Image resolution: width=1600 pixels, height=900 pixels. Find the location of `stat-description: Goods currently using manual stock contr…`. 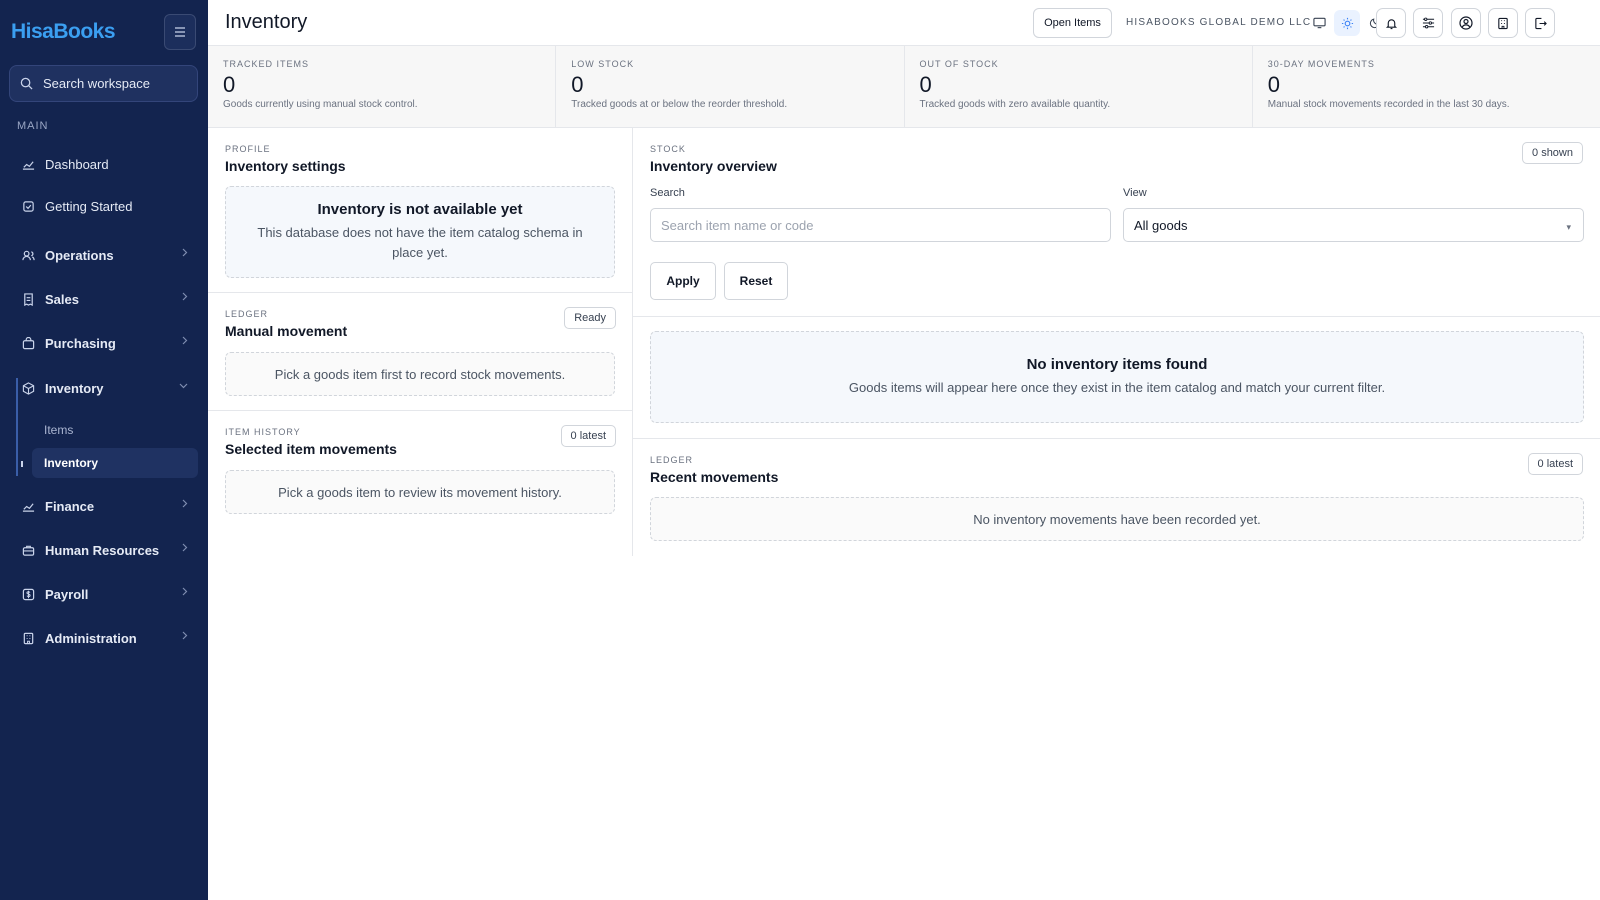

stat-description: Goods currently using manual stock contr… is located at coordinates (320, 104).